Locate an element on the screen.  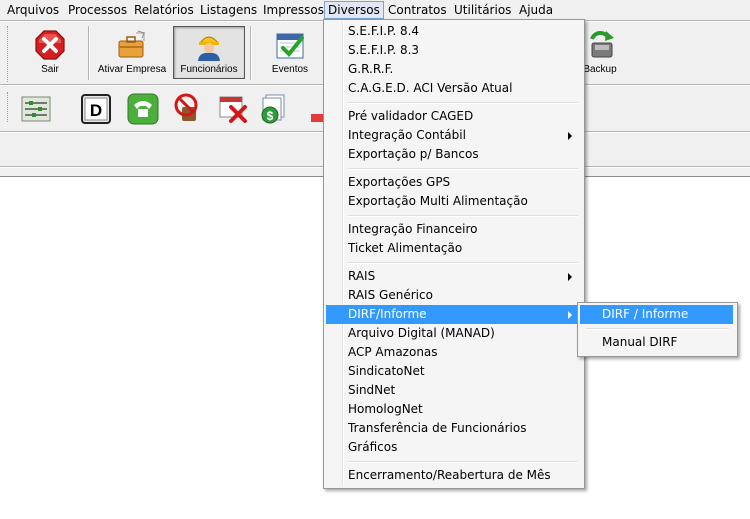
sair-button: Sair is located at coordinates (50, 52).